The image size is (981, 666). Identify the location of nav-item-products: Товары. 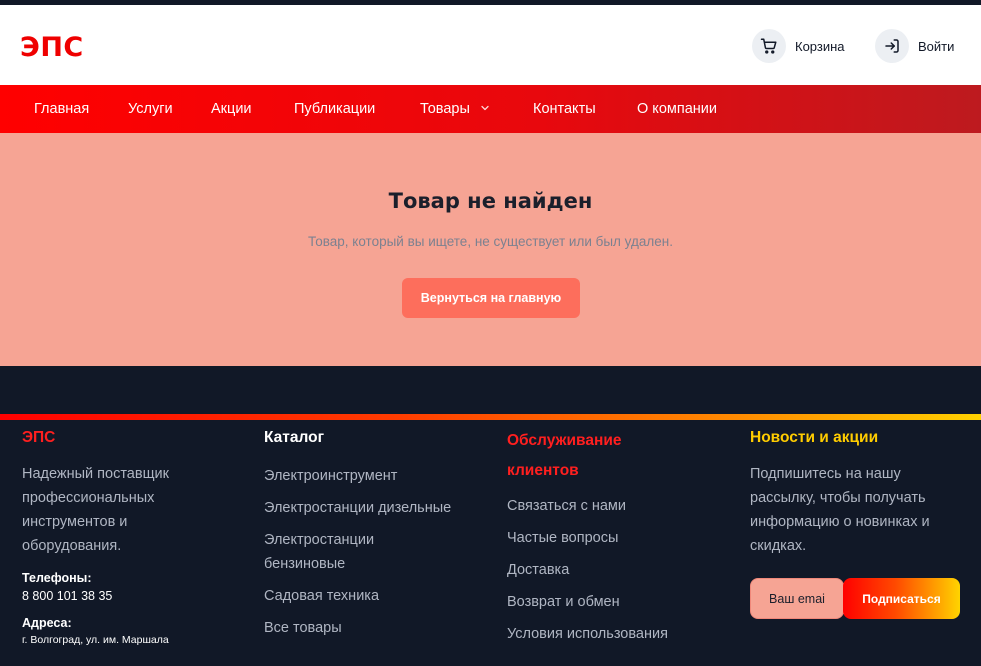
(455, 109).